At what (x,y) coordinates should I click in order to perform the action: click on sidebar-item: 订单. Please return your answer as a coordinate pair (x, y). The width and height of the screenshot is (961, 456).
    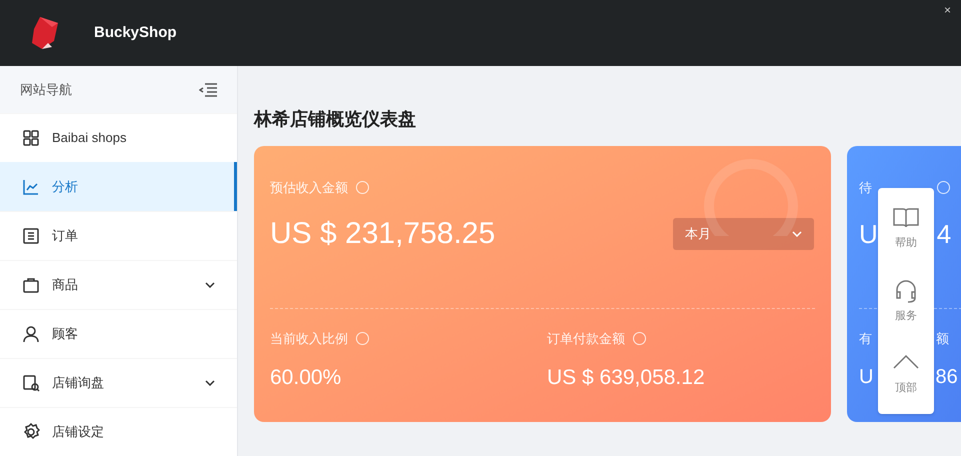
    Looking at the image, I should click on (118, 235).